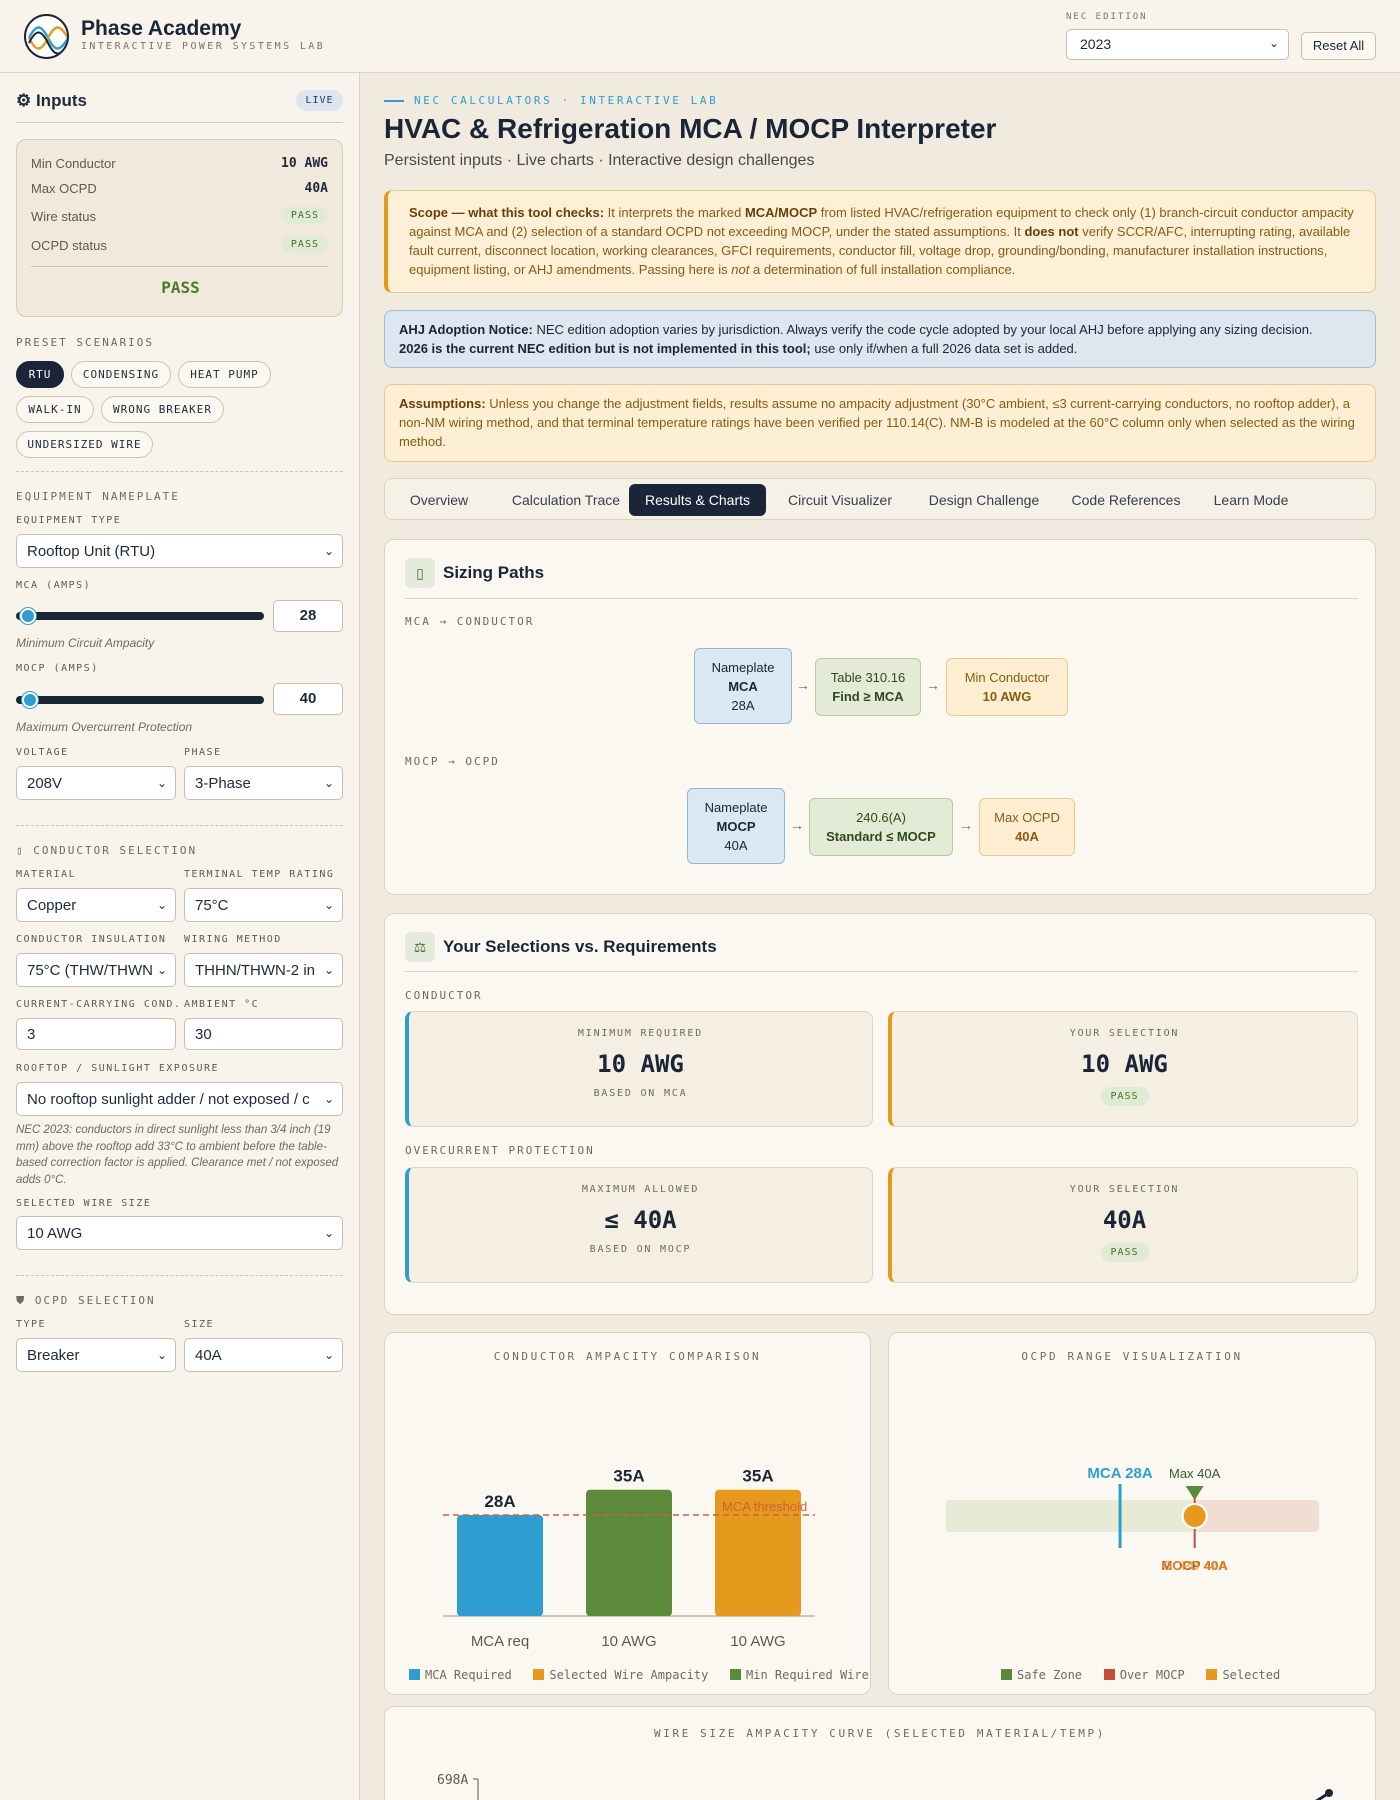 The image size is (1400, 1800). Describe the element at coordinates (263, 905) in the screenshot. I see `terminal-temp-select: 75°C ⌄` at that location.